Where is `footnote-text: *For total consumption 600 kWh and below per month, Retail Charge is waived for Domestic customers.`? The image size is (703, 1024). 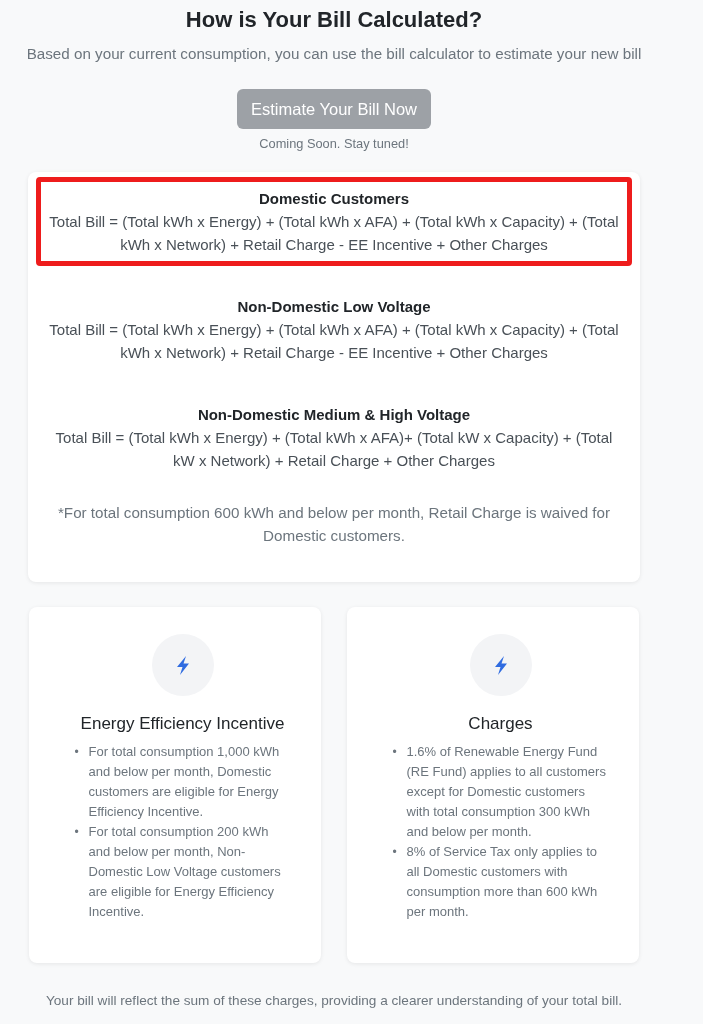 footnote-text: *For total consumption 600 kWh and below per month, Retail Charge is waived for Domestic customers. is located at coordinates (334, 524).